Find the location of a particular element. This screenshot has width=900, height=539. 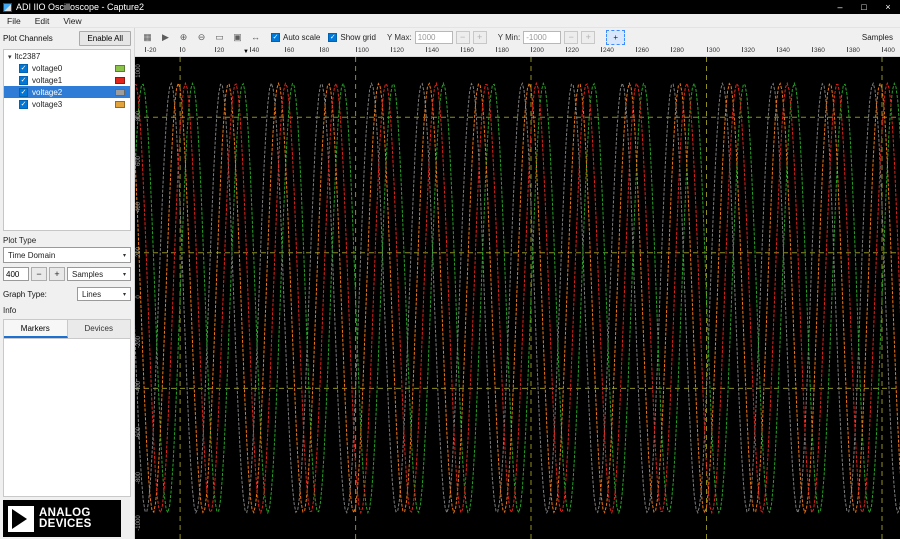

channel-row-voltage2: ✓ voltage2 is located at coordinates (67, 92).